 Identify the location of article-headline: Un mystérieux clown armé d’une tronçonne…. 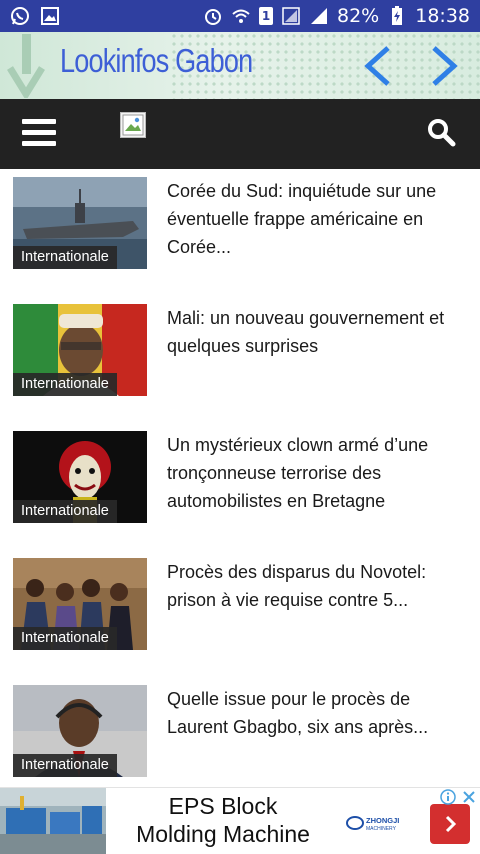
(317, 473).